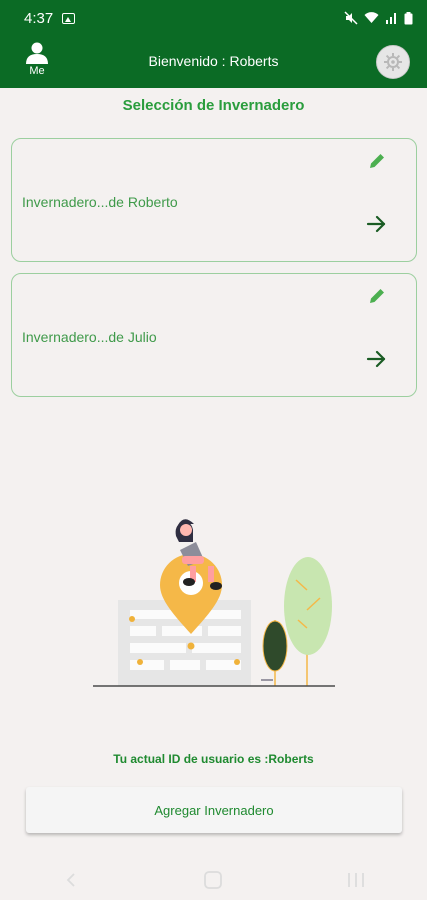 The height and width of the screenshot is (900, 427). I want to click on recents-icon, so click(355, 880).